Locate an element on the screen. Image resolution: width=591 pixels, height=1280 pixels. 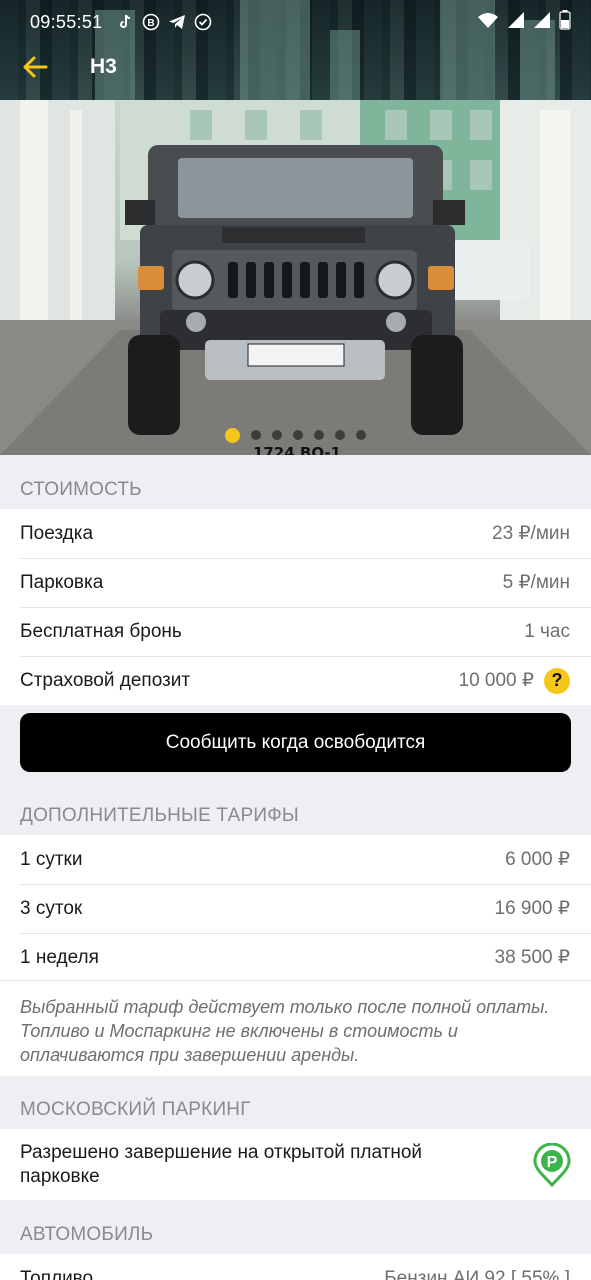
row-value: Бензин АИ 92 [ 55% ] is located at coordinates (477, 1274).